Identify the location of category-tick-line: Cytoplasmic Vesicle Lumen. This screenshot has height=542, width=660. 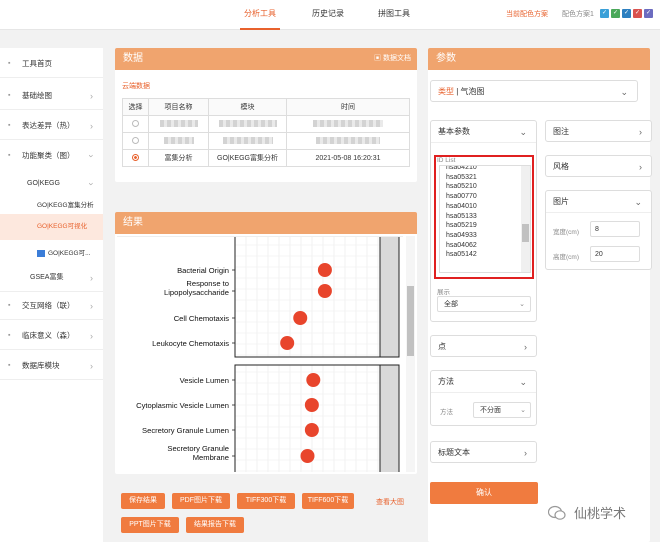
(182, 405).